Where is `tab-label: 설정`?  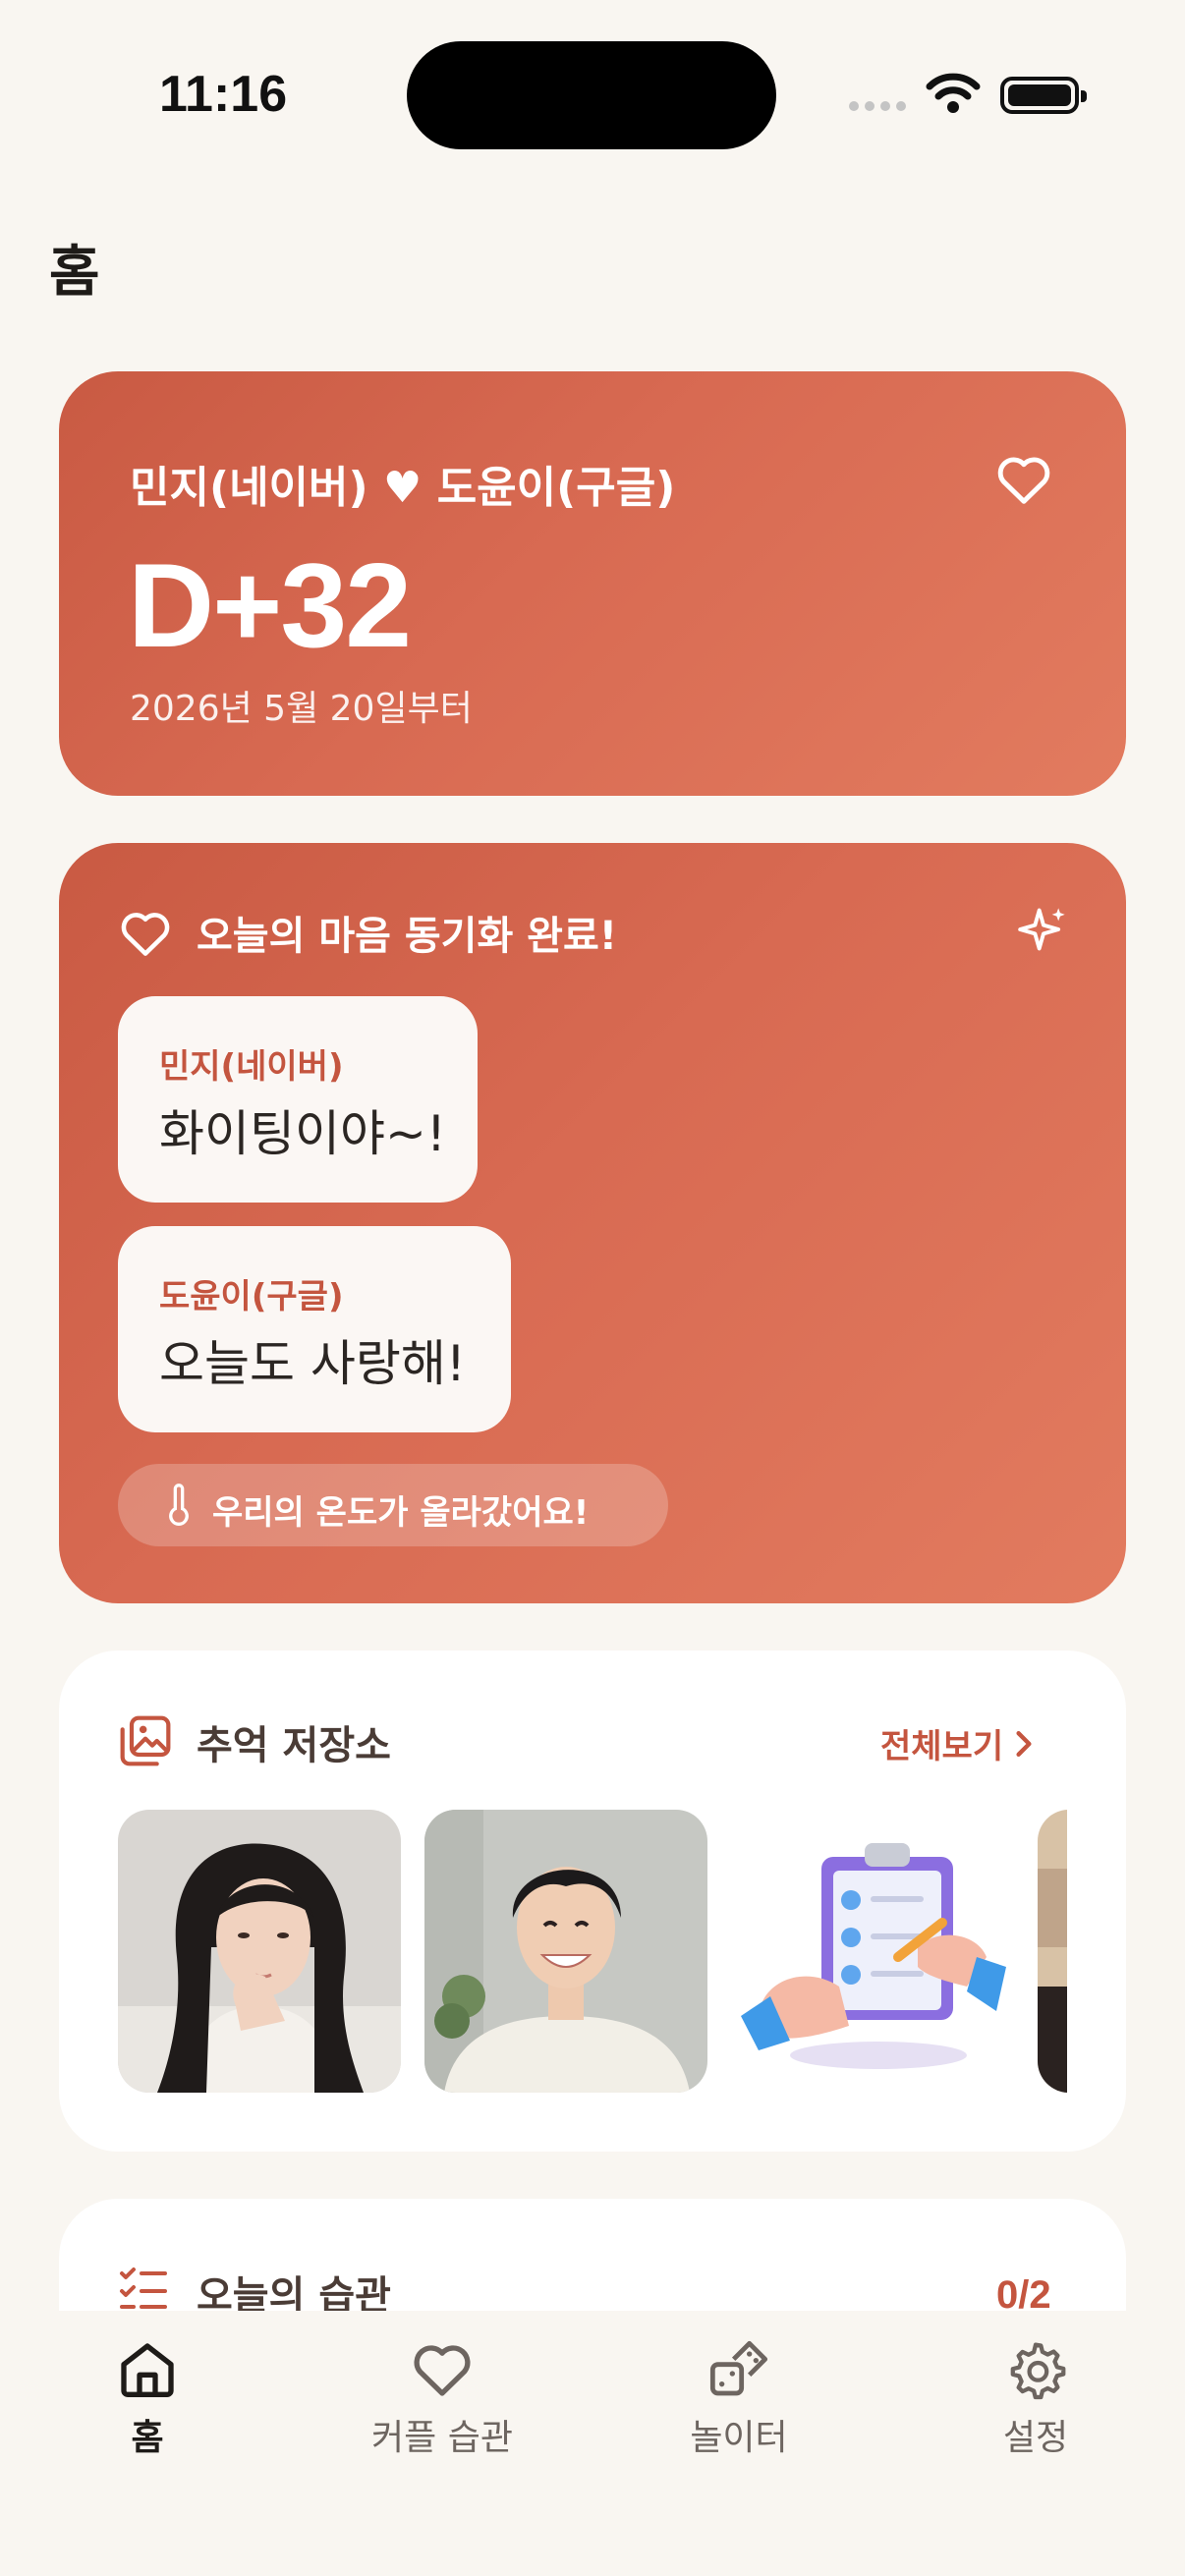
tab-label: 설정 is located at coordinates (1035, 2438).